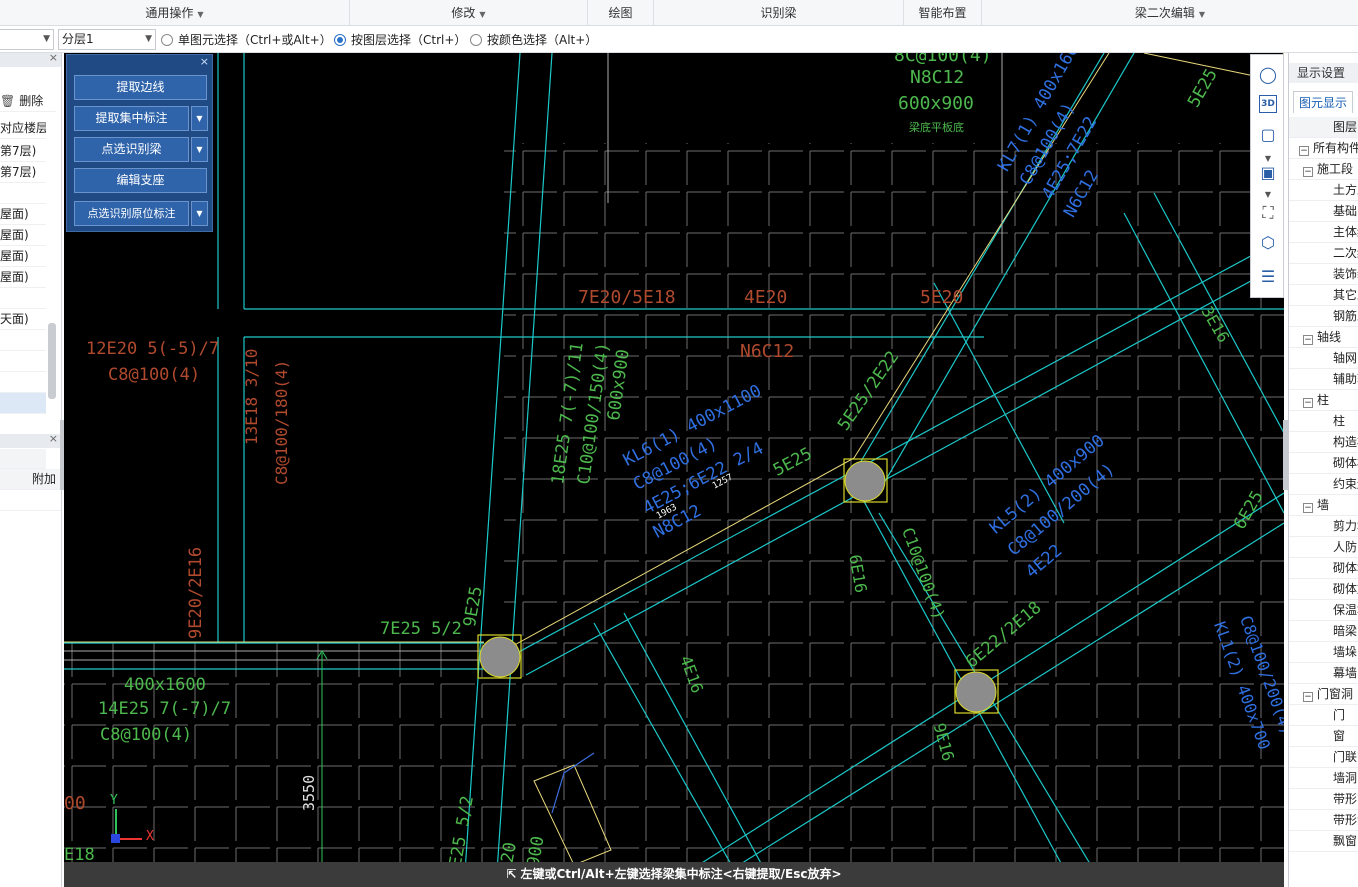 The width and height of the screenshot is (1358, 887). What do you see at coordinates (1268, 243) in the screenshot?
I see `box-select-icon: ⬡` at bounding box center [1268, 243].